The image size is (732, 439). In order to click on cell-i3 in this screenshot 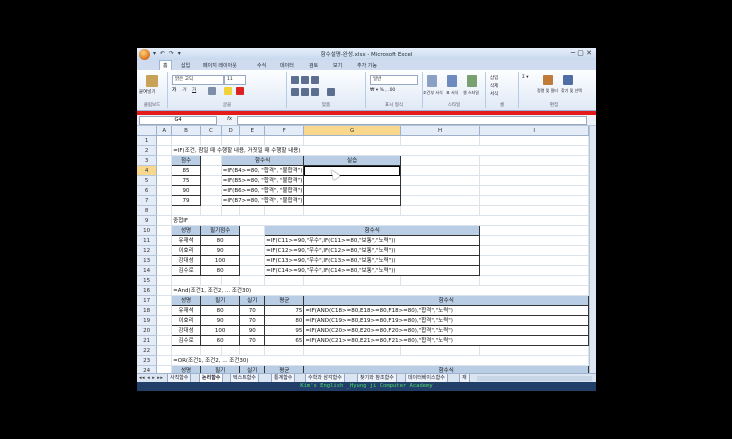, I will do `click(534, 160)`.